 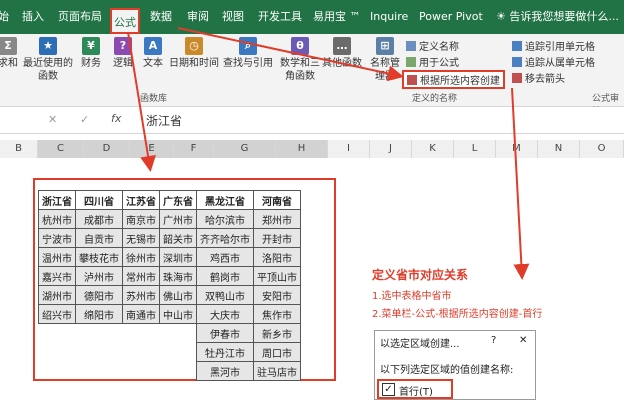 What do you see at coordinates (141, 101) in the screenshot?
I see `arrow-to-table` at bounding box center [141, 101].